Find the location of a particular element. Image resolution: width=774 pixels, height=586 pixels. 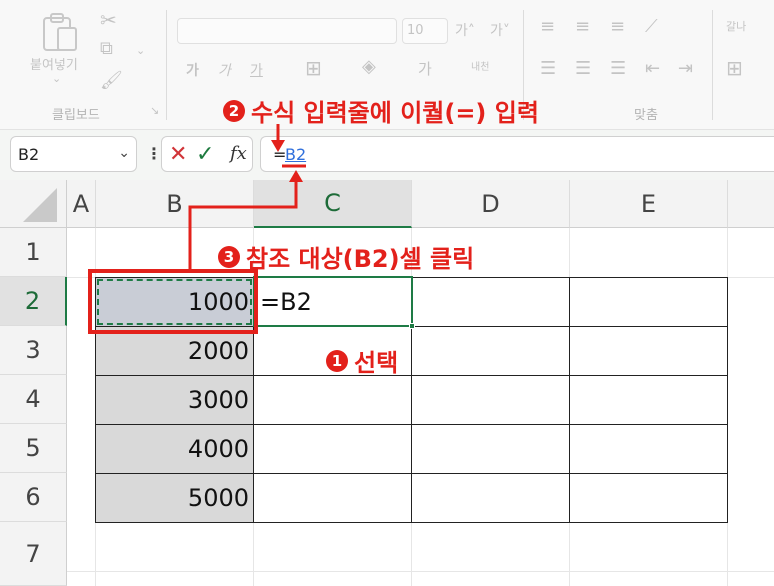

step3-badge: 3 is located at coordinates (229, 256).